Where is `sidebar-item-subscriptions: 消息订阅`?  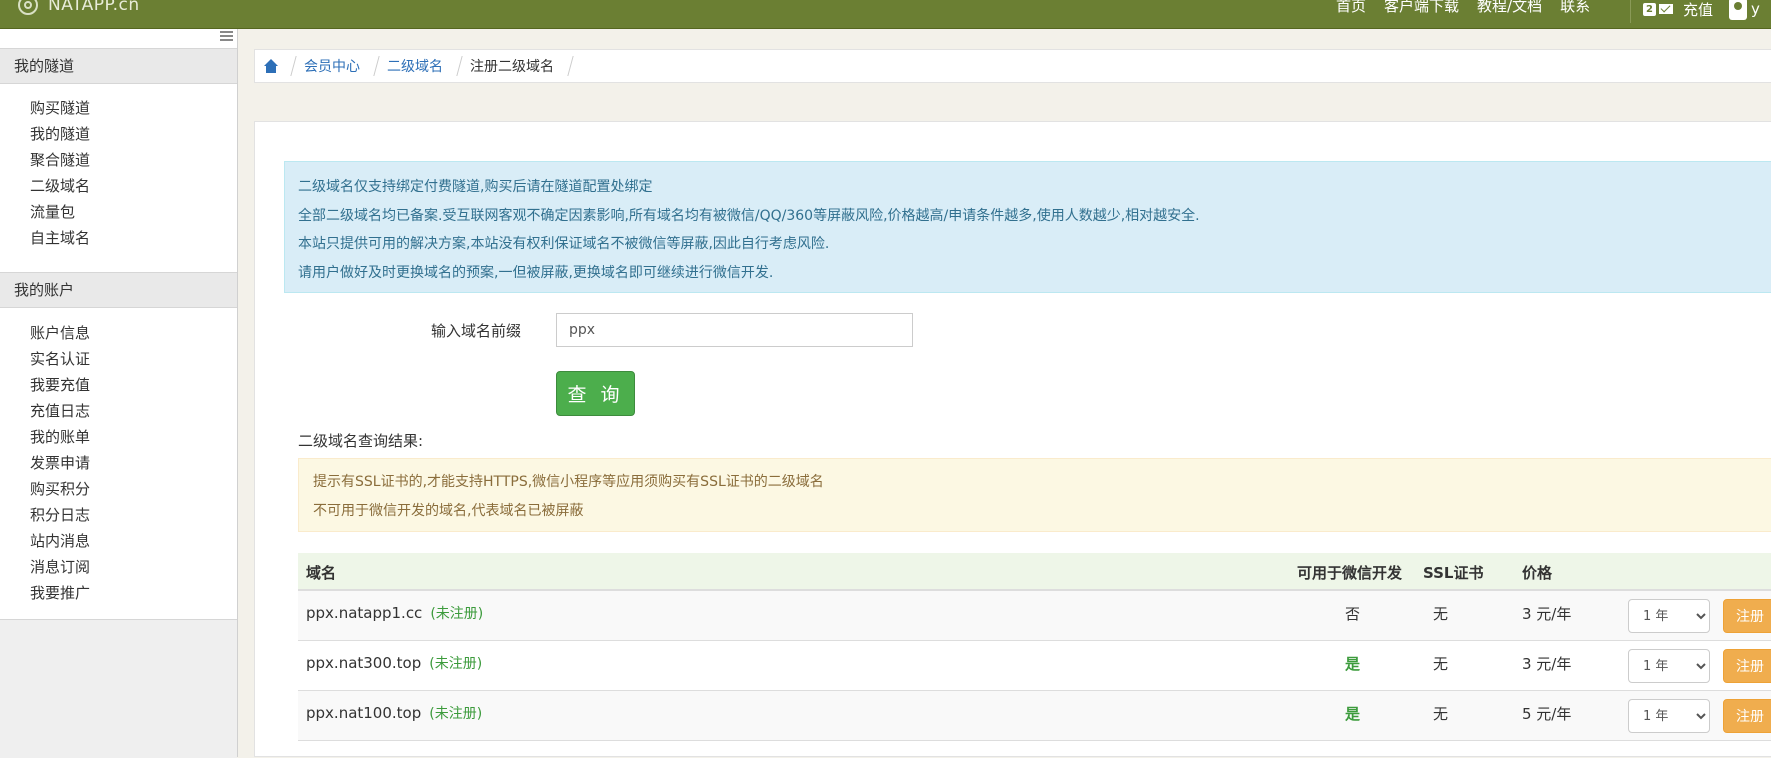 sidebar-item-subscriptions: 消息订阅 is located at coordinates (60, 567).